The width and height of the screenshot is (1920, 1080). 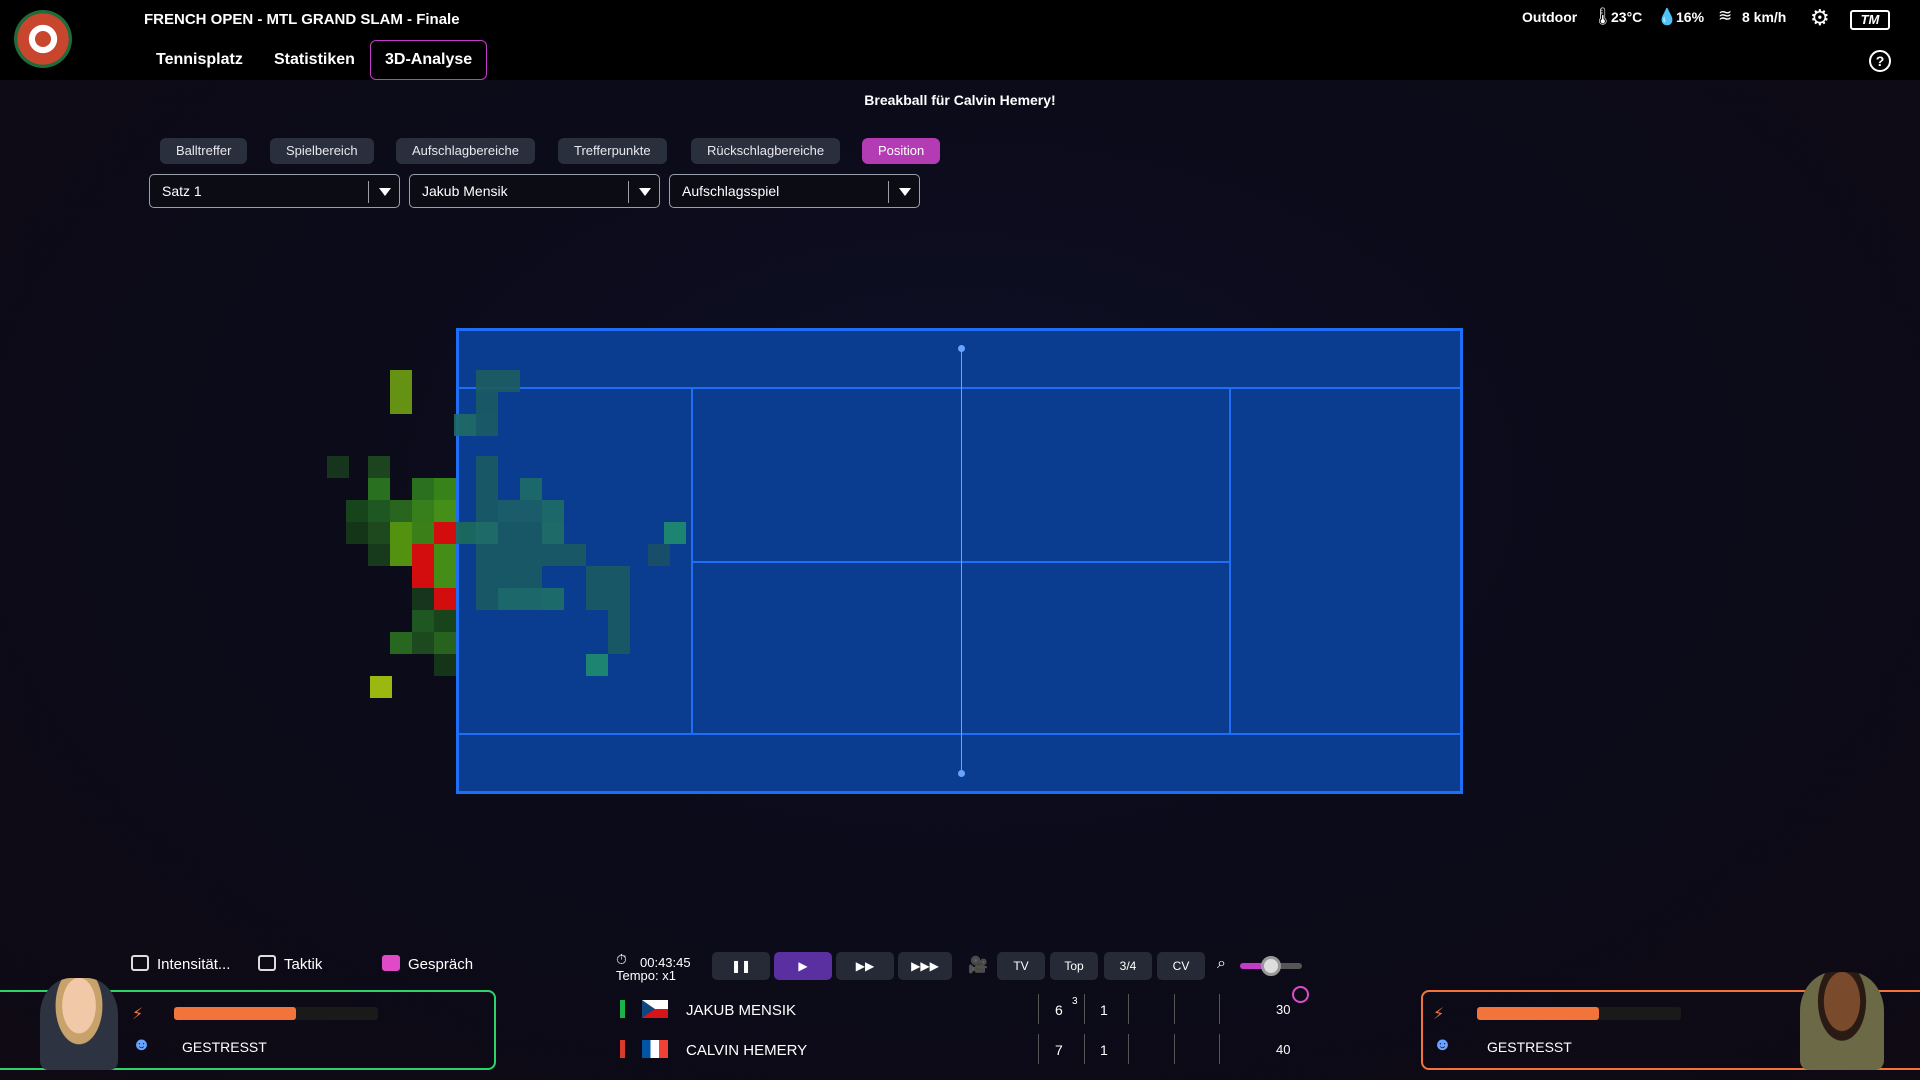 What do you see at coordinates (1059, 1050) in the screenshot?
I see `set1-score: 7` at bounding box center [1059, 1050].